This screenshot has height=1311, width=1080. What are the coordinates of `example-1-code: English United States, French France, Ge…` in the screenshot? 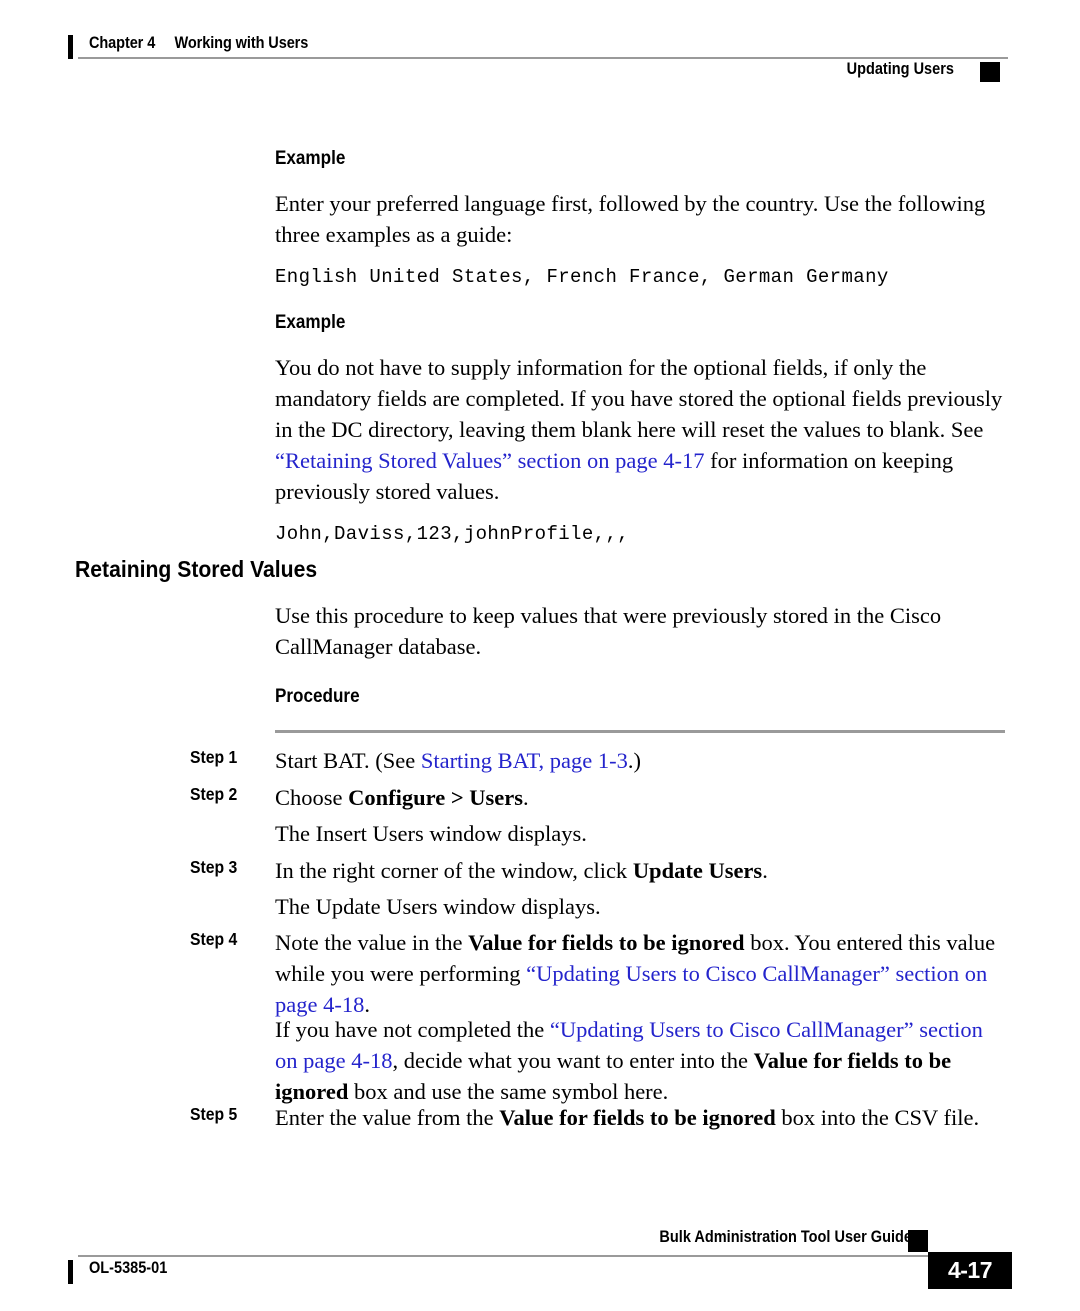 It's located at (582, 277).